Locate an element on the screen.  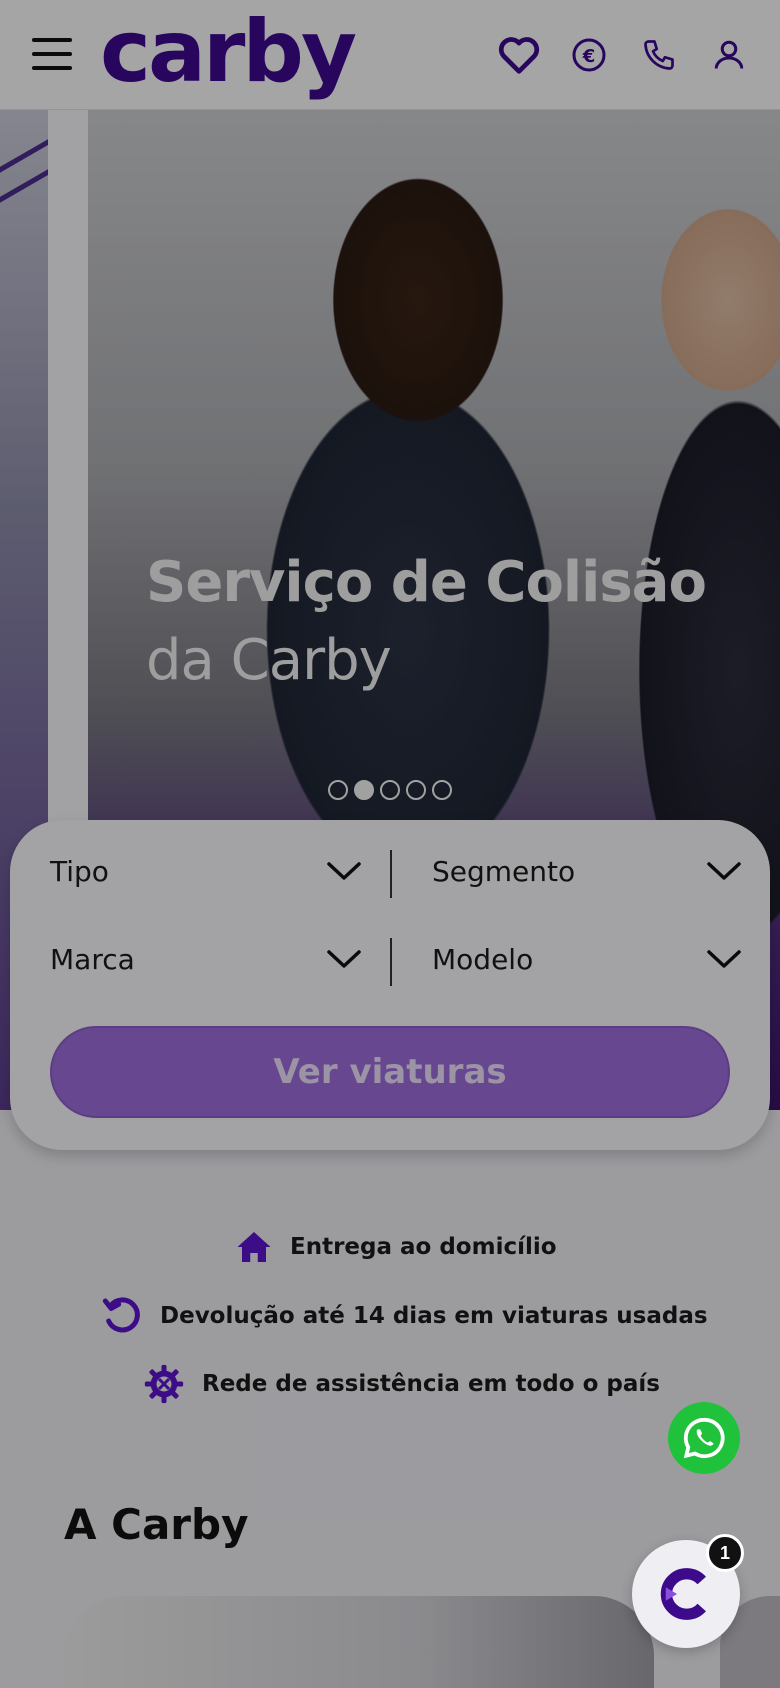
segmento-label: Segmento is located at coordinates (504, 871).